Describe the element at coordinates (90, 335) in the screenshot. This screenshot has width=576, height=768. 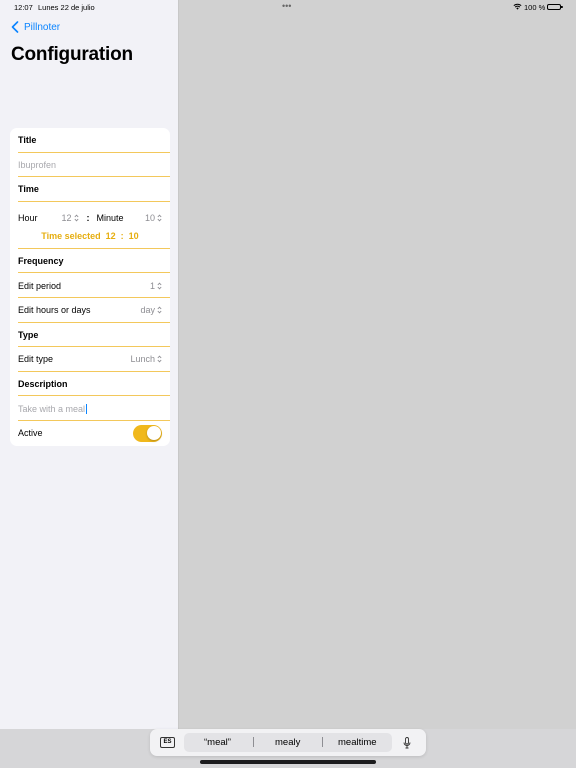
I see `type-header: Type` at that location.